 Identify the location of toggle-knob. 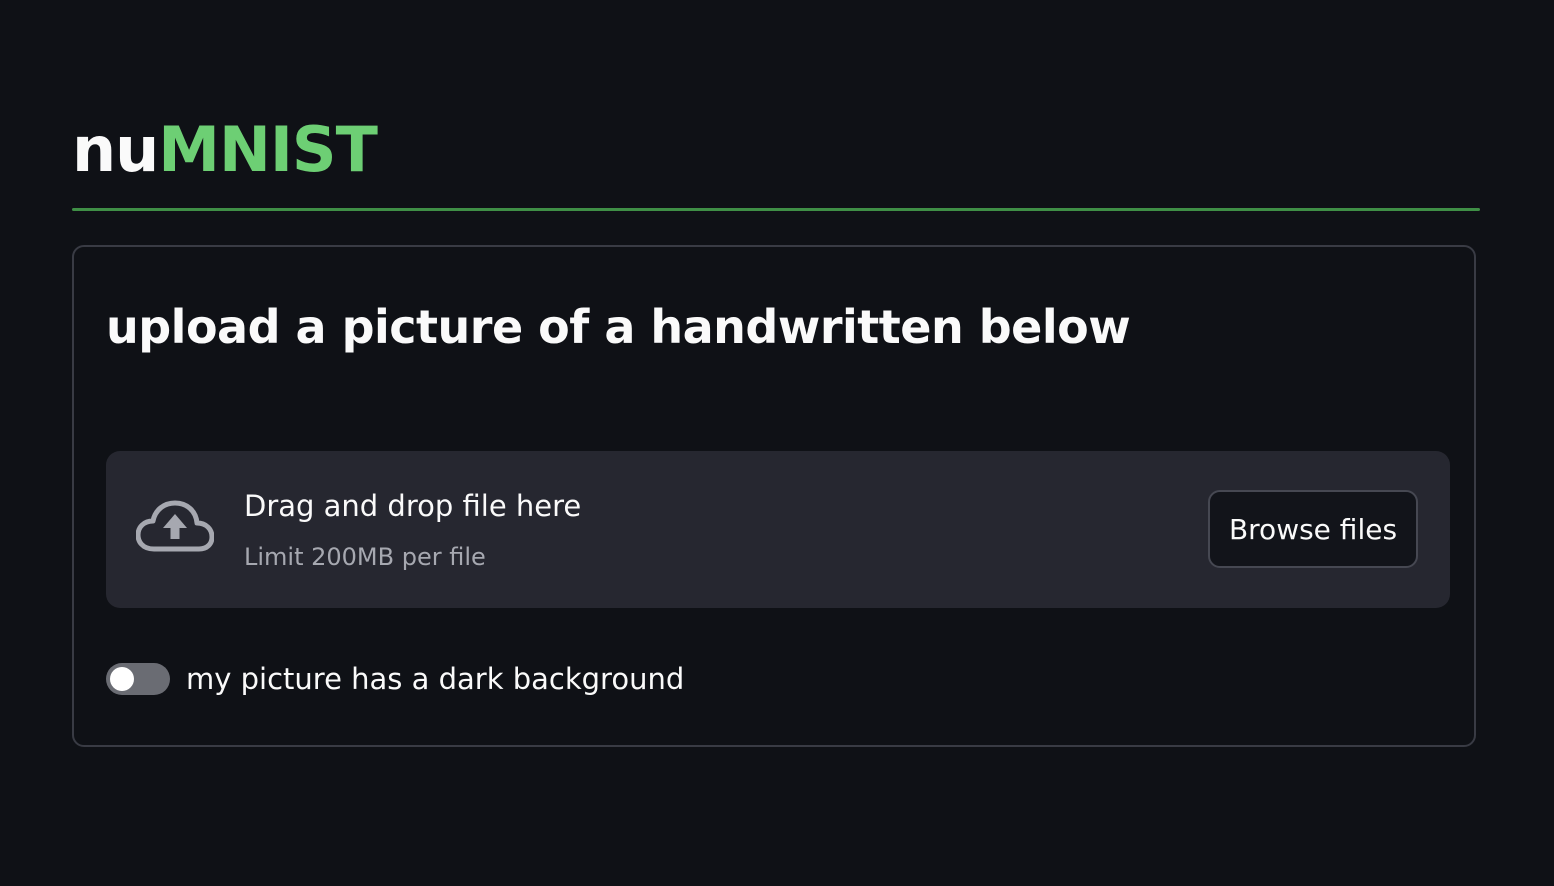
(122, 679).